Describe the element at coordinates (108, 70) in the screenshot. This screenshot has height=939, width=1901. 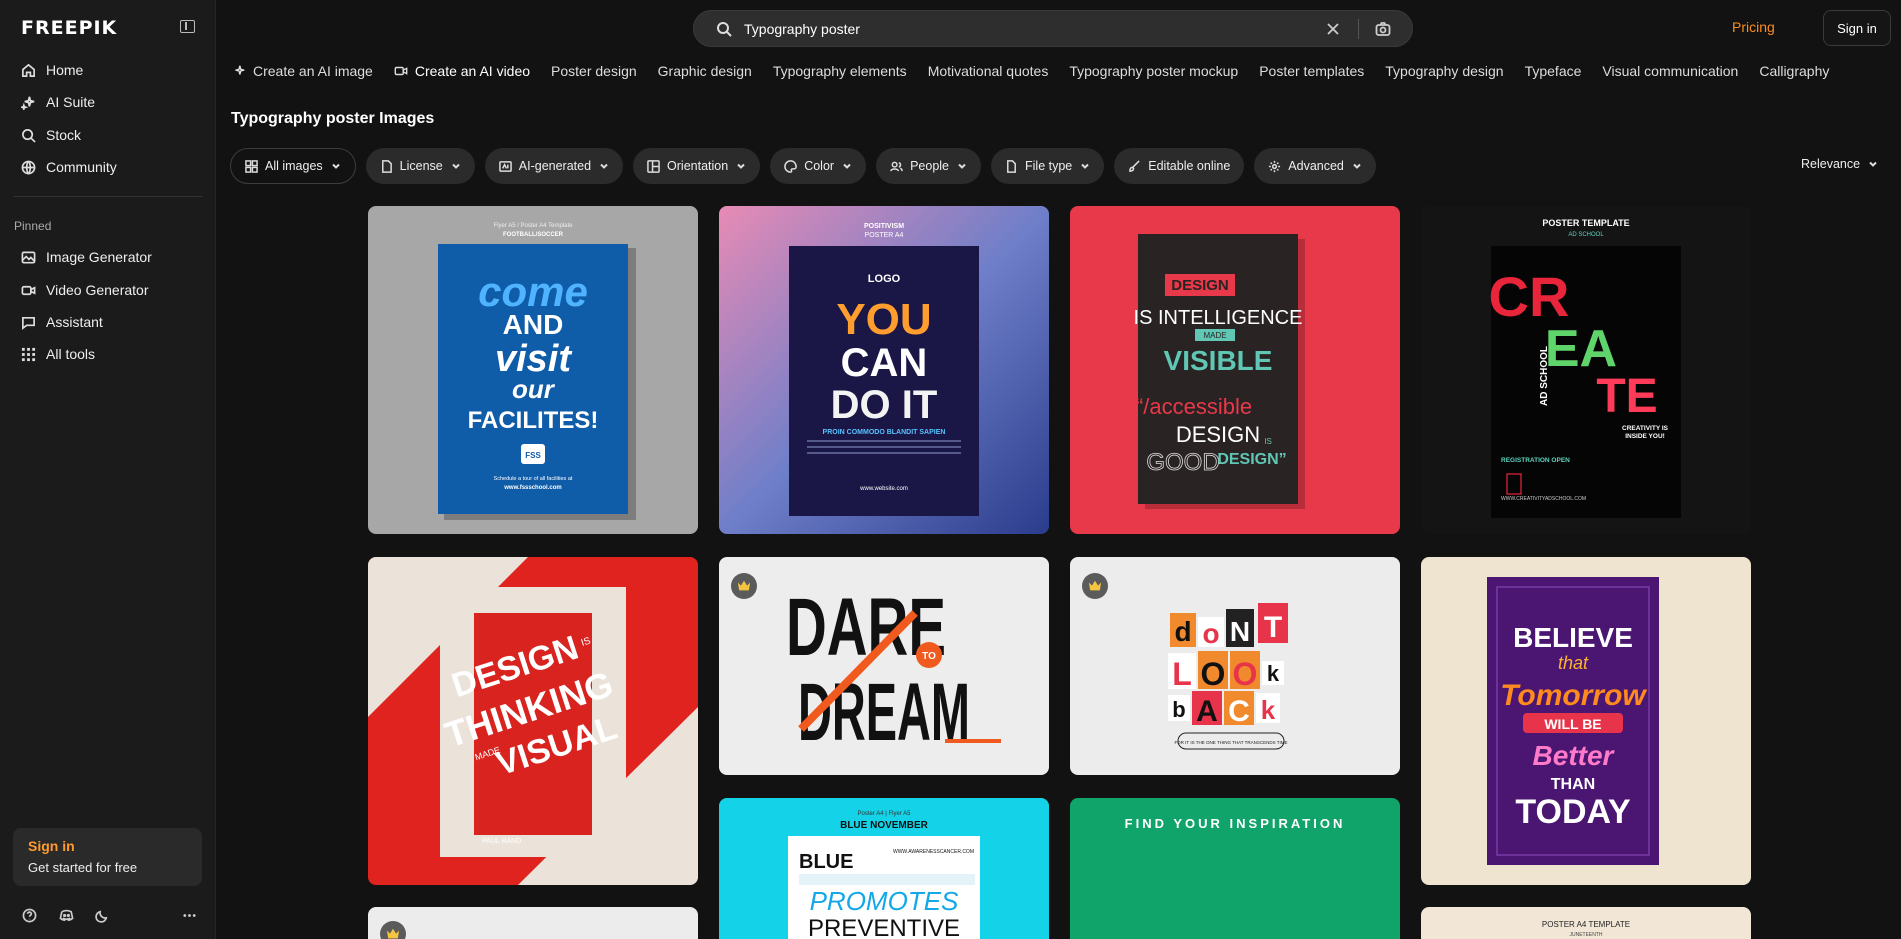
I see `sidebar-item-home: Home` at that location.